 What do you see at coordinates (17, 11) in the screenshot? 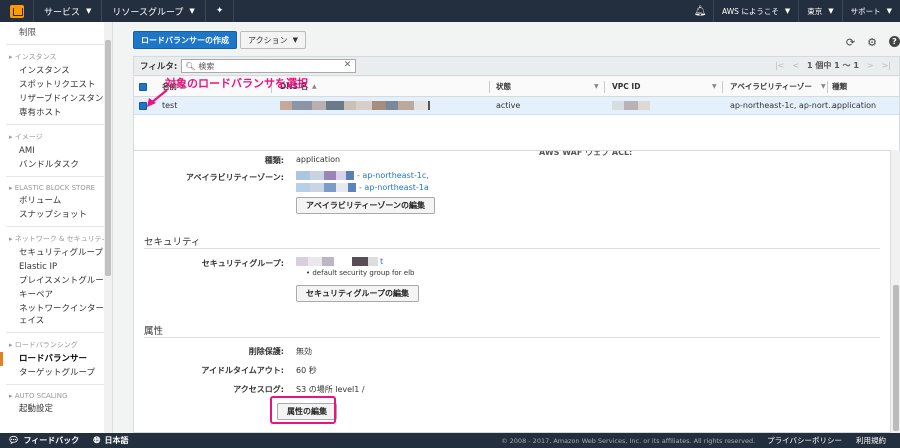
I see `aws-logo` at bounding box center [17, 11].